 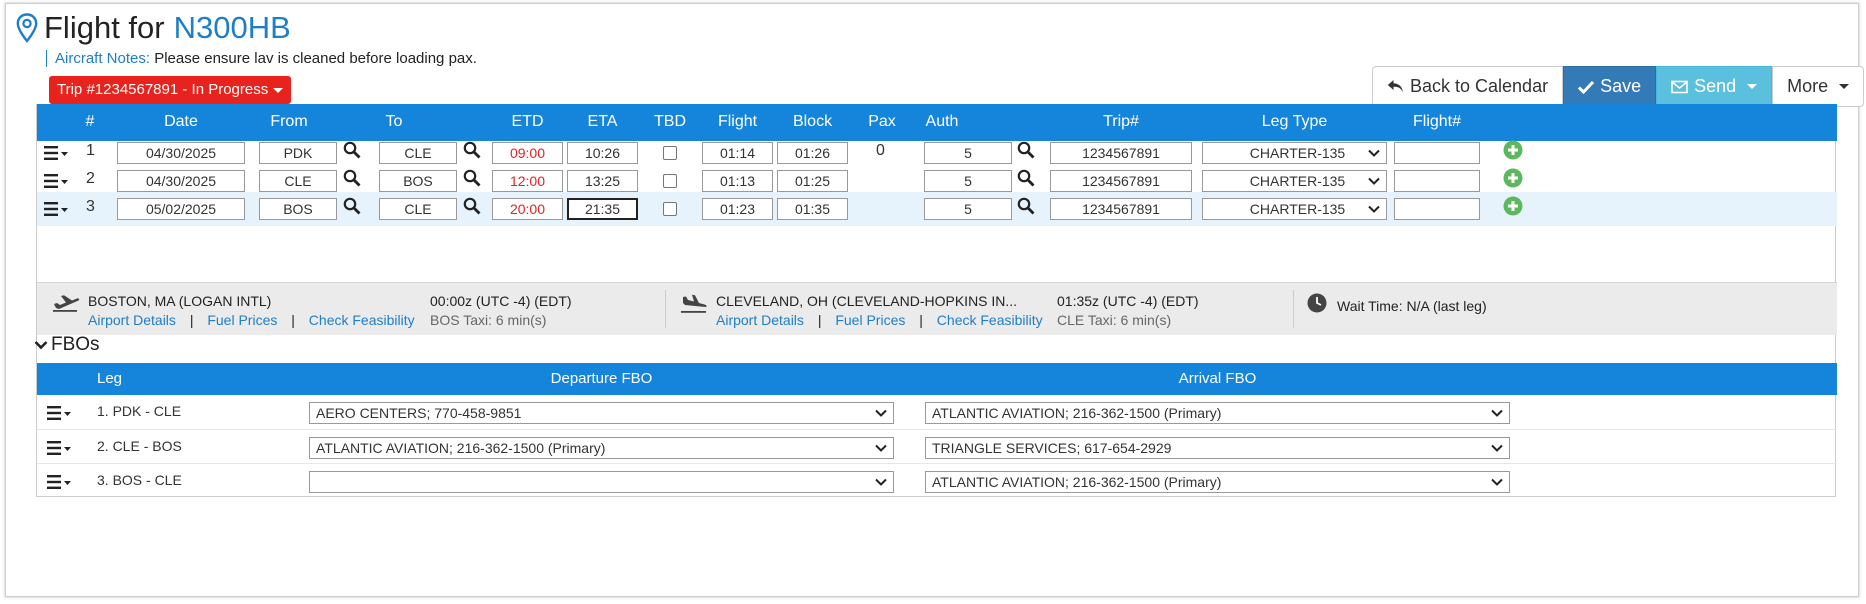 I want to click on departure-fbo-value: AERO CENTERS; 770-458-9851, so click(x=419, y=413).